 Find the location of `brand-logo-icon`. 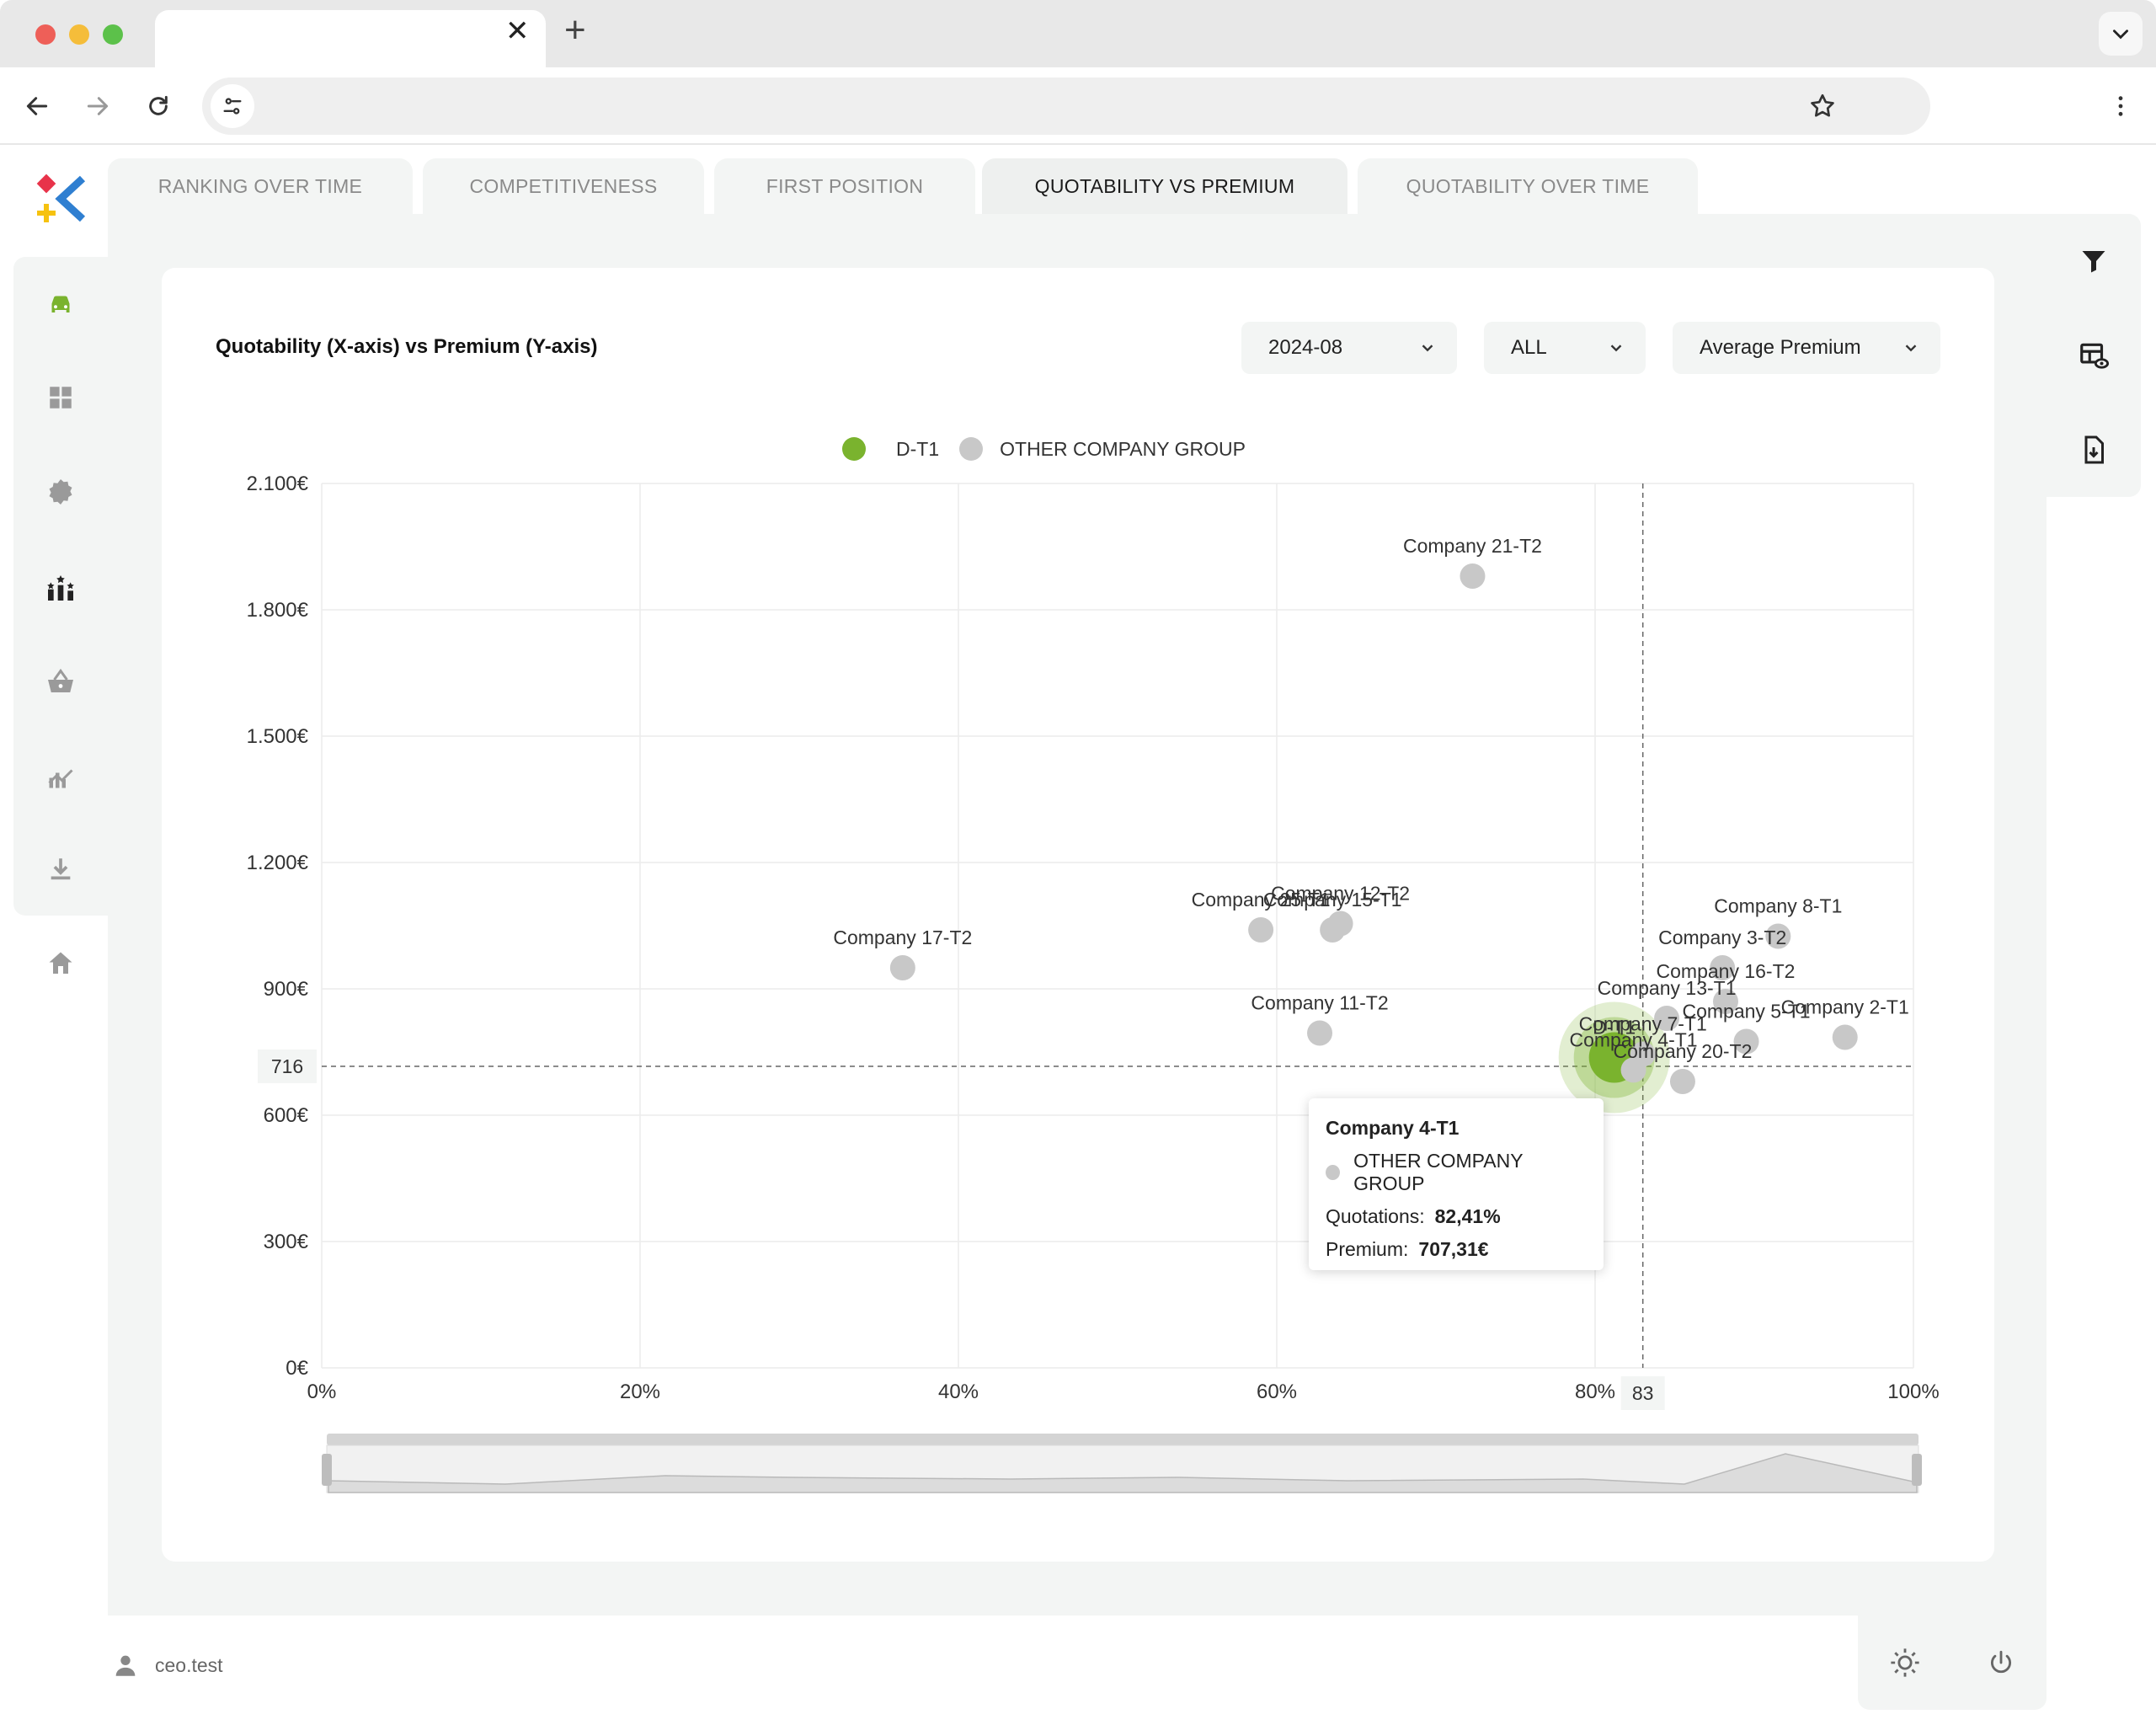

brand-logo-icon is located at coordinates (61, 198).